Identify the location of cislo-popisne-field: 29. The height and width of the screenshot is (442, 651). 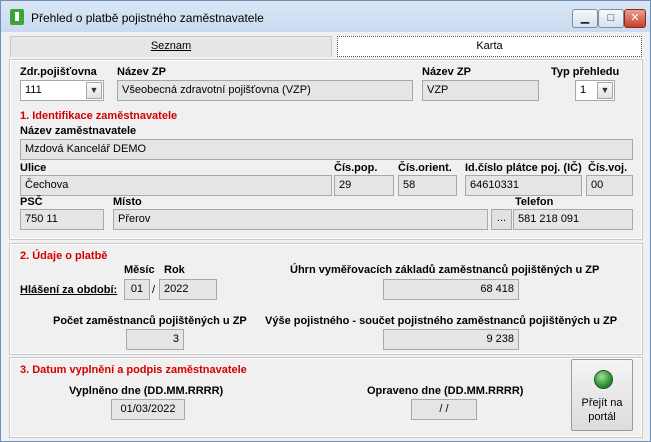
(364, 185).